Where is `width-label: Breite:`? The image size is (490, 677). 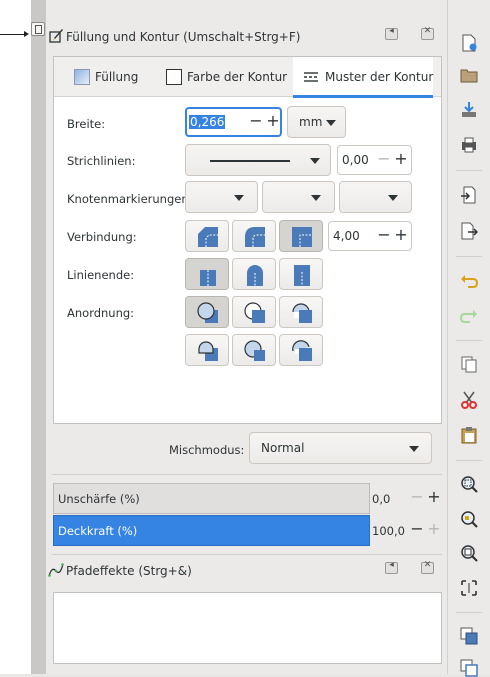 width-label: Breite: is located at coordinates (86, 124).